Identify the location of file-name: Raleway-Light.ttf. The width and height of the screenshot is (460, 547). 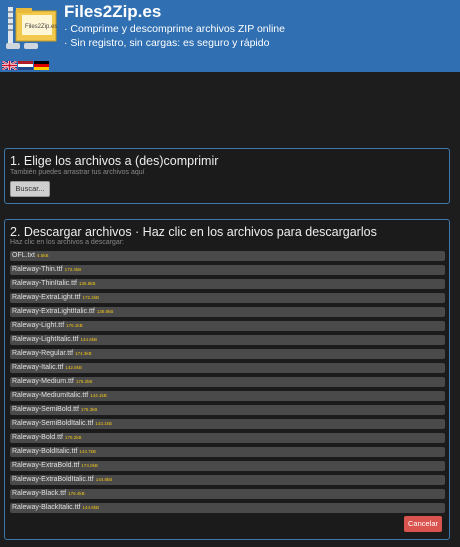
(38, 325).